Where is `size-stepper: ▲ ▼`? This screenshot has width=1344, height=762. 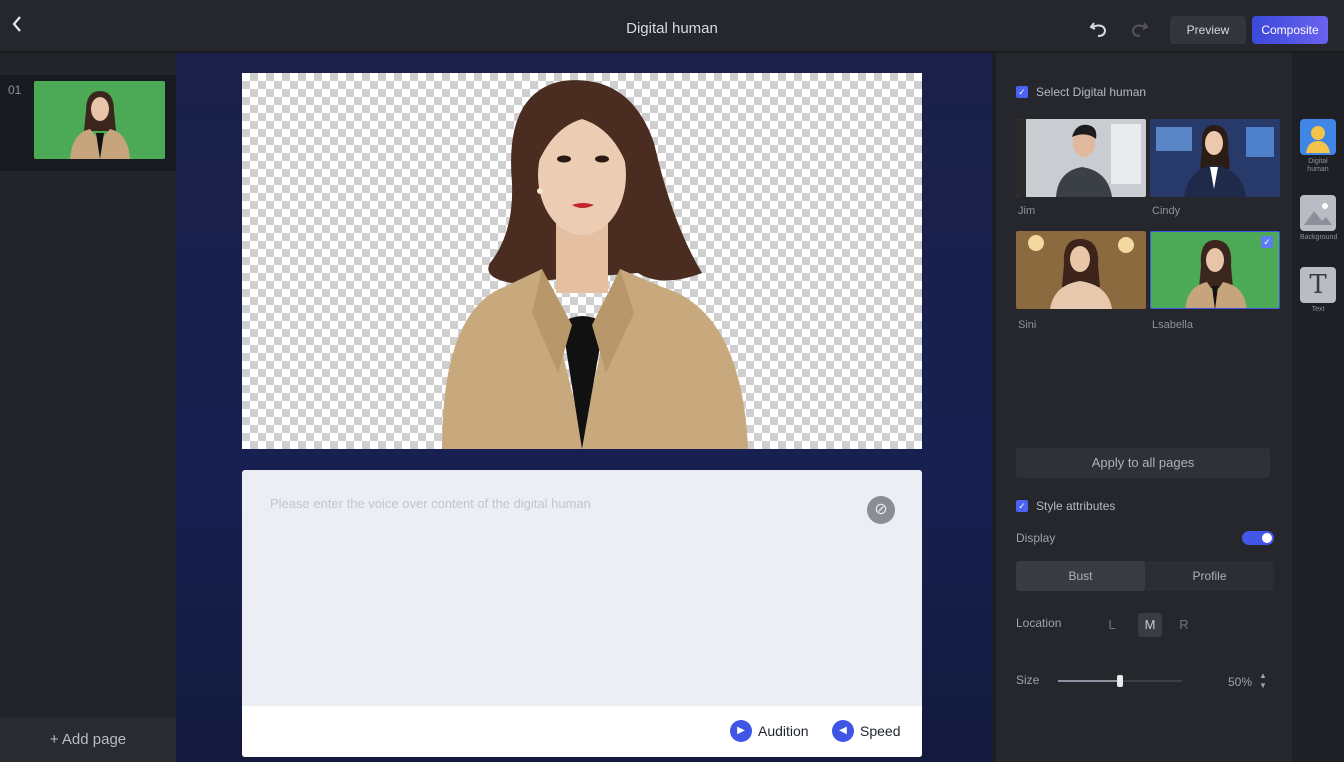 size-stepper: ▲ ▼ is located at coordinates (1263, 682).